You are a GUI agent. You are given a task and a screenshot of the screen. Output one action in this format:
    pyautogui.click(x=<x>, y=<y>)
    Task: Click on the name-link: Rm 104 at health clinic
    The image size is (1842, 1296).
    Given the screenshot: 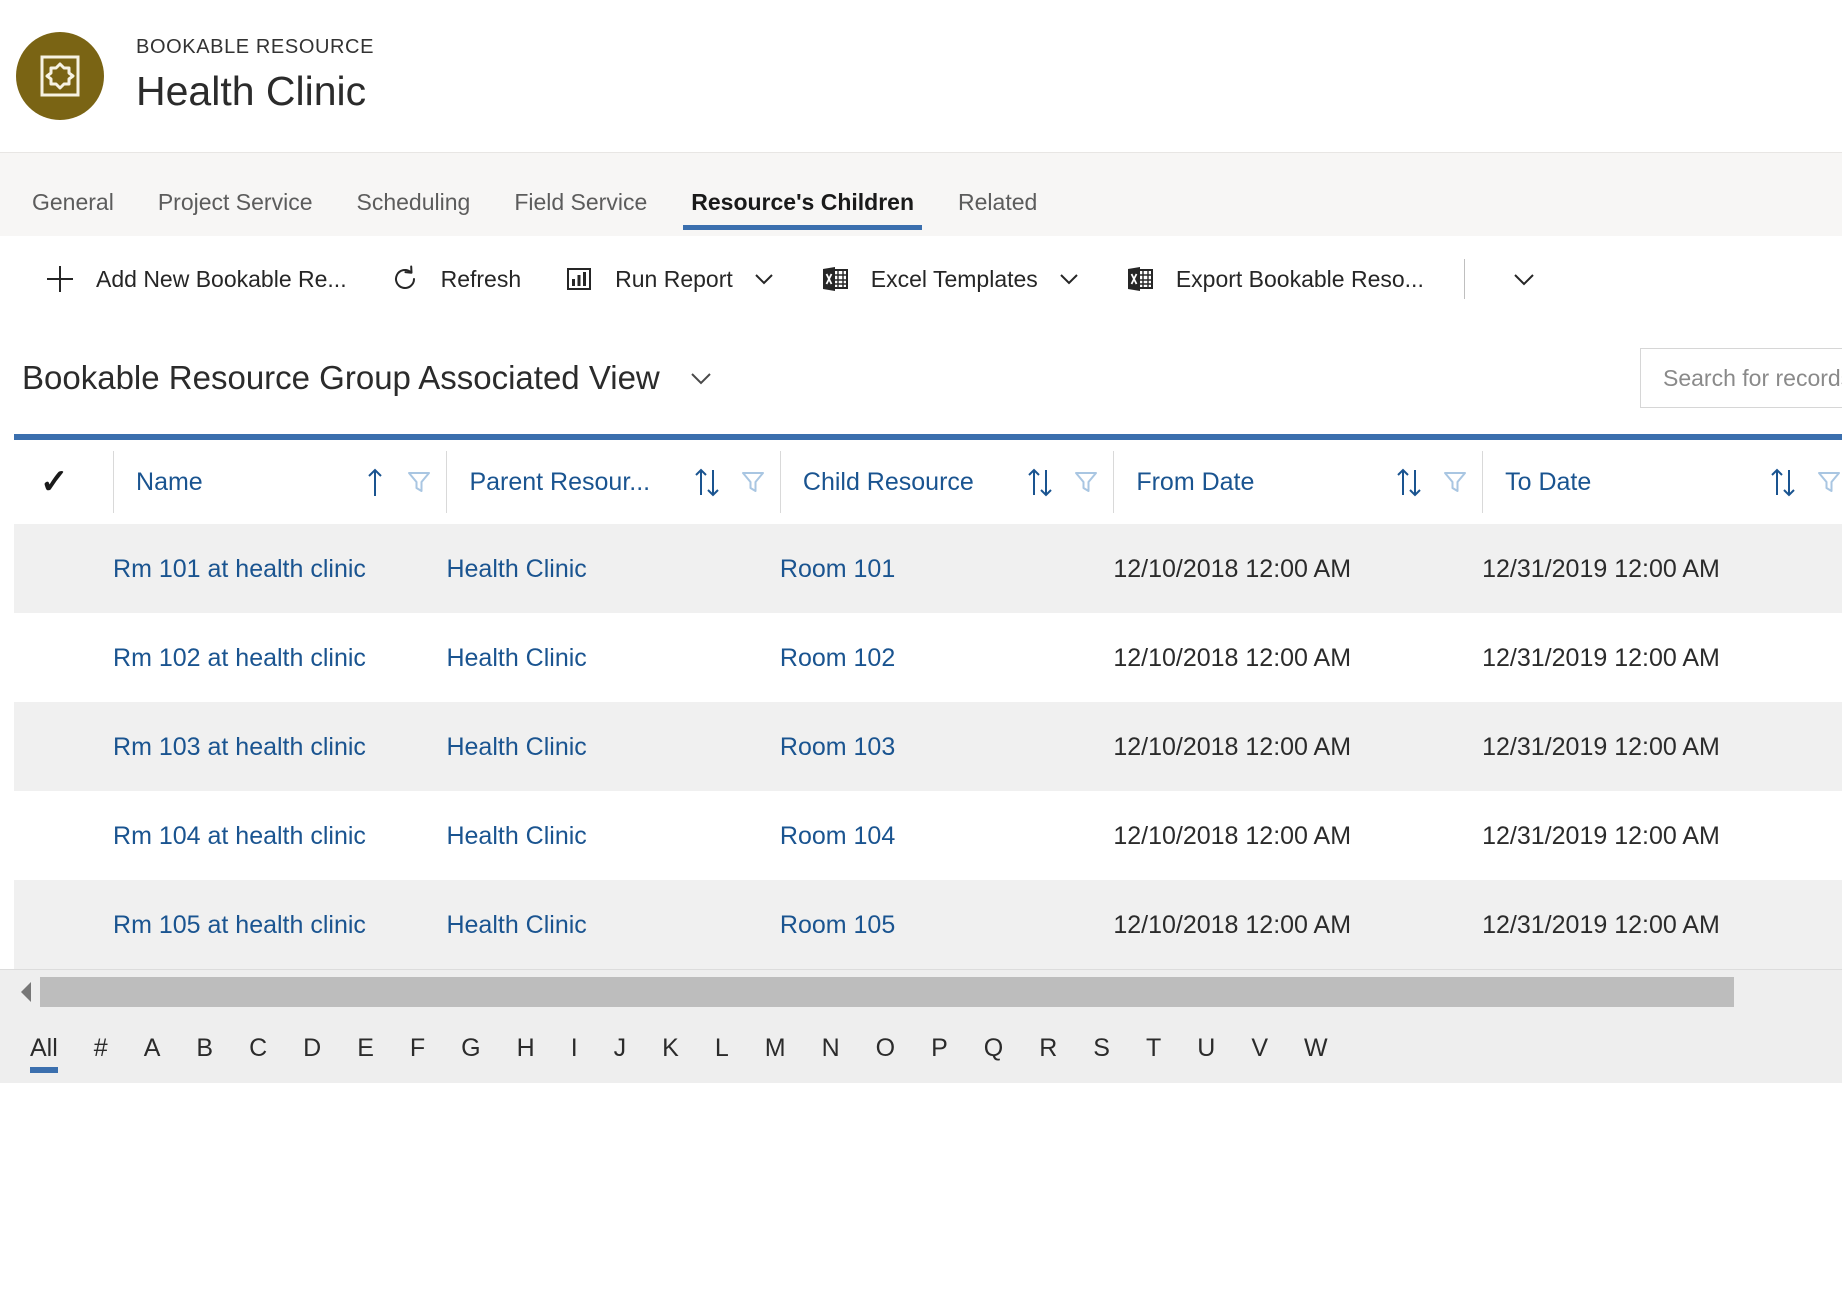 What is the action you would take?
    pyautogui.click(x=239, y=836)
    